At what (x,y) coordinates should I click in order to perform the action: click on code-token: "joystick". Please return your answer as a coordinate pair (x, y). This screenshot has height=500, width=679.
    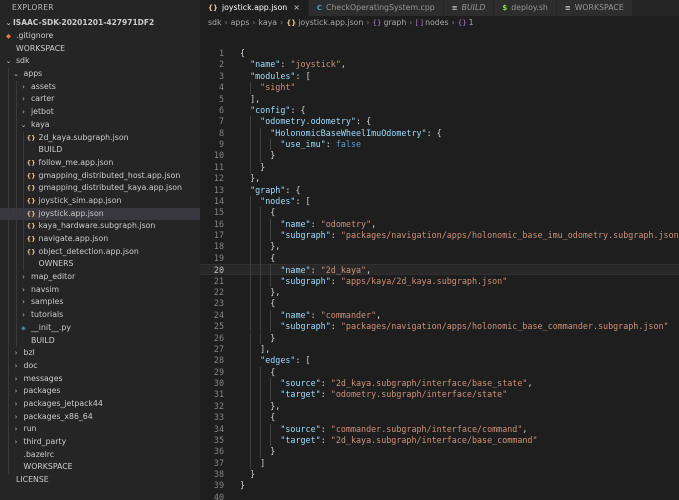
    Looking at the image, I should click on (315, 64).